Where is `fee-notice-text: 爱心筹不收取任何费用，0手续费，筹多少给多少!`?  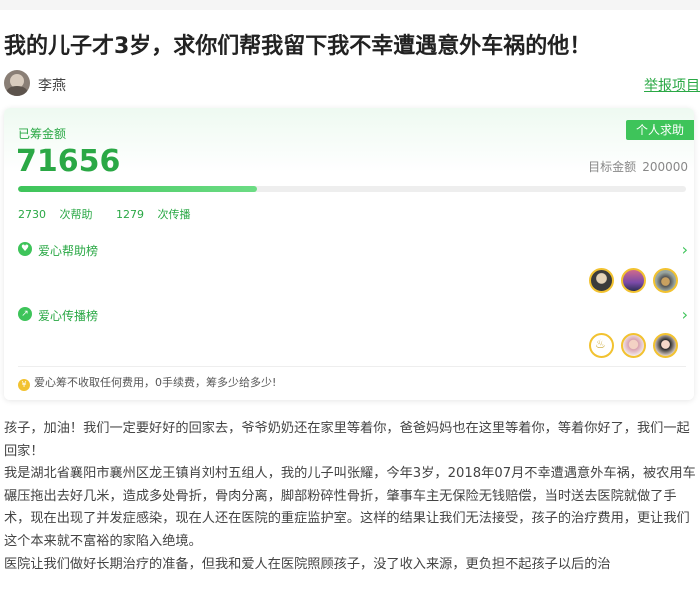 fee-notice-text: 爱心筹不收取任何费用，0手续费，筹多少给多少! is located at coordinates (155, 382).